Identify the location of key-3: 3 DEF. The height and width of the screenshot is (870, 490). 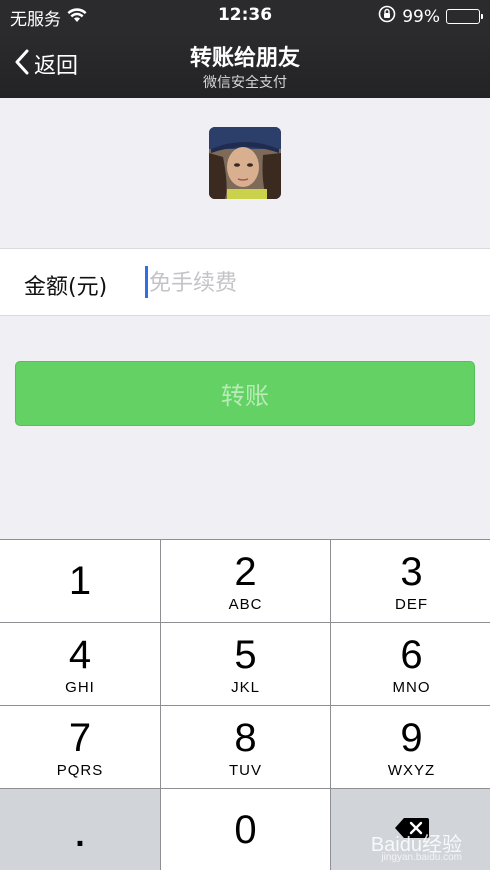
(410, 581).